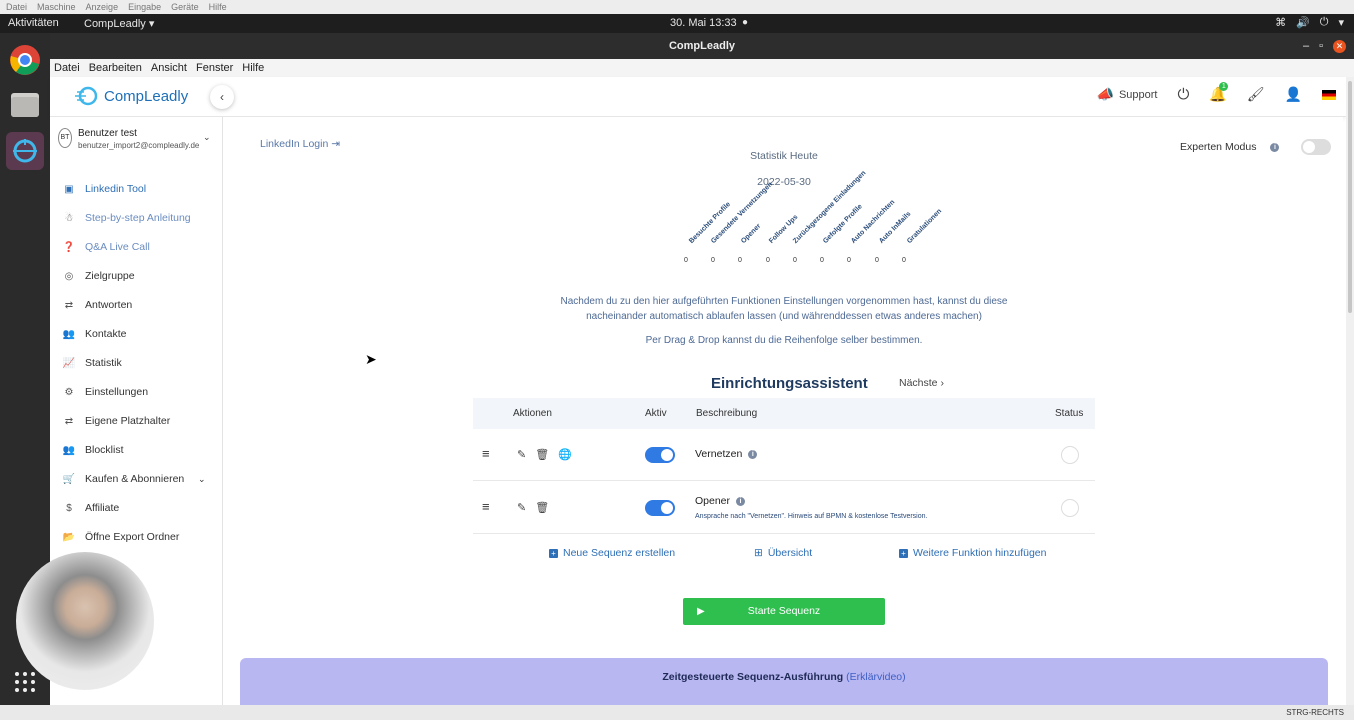 This screenshot has height=720, width=1354. What do you see at coordinates (720, 501) in the screenshot?
I see `row-description: Opener i` at bounding box center [720, 501].